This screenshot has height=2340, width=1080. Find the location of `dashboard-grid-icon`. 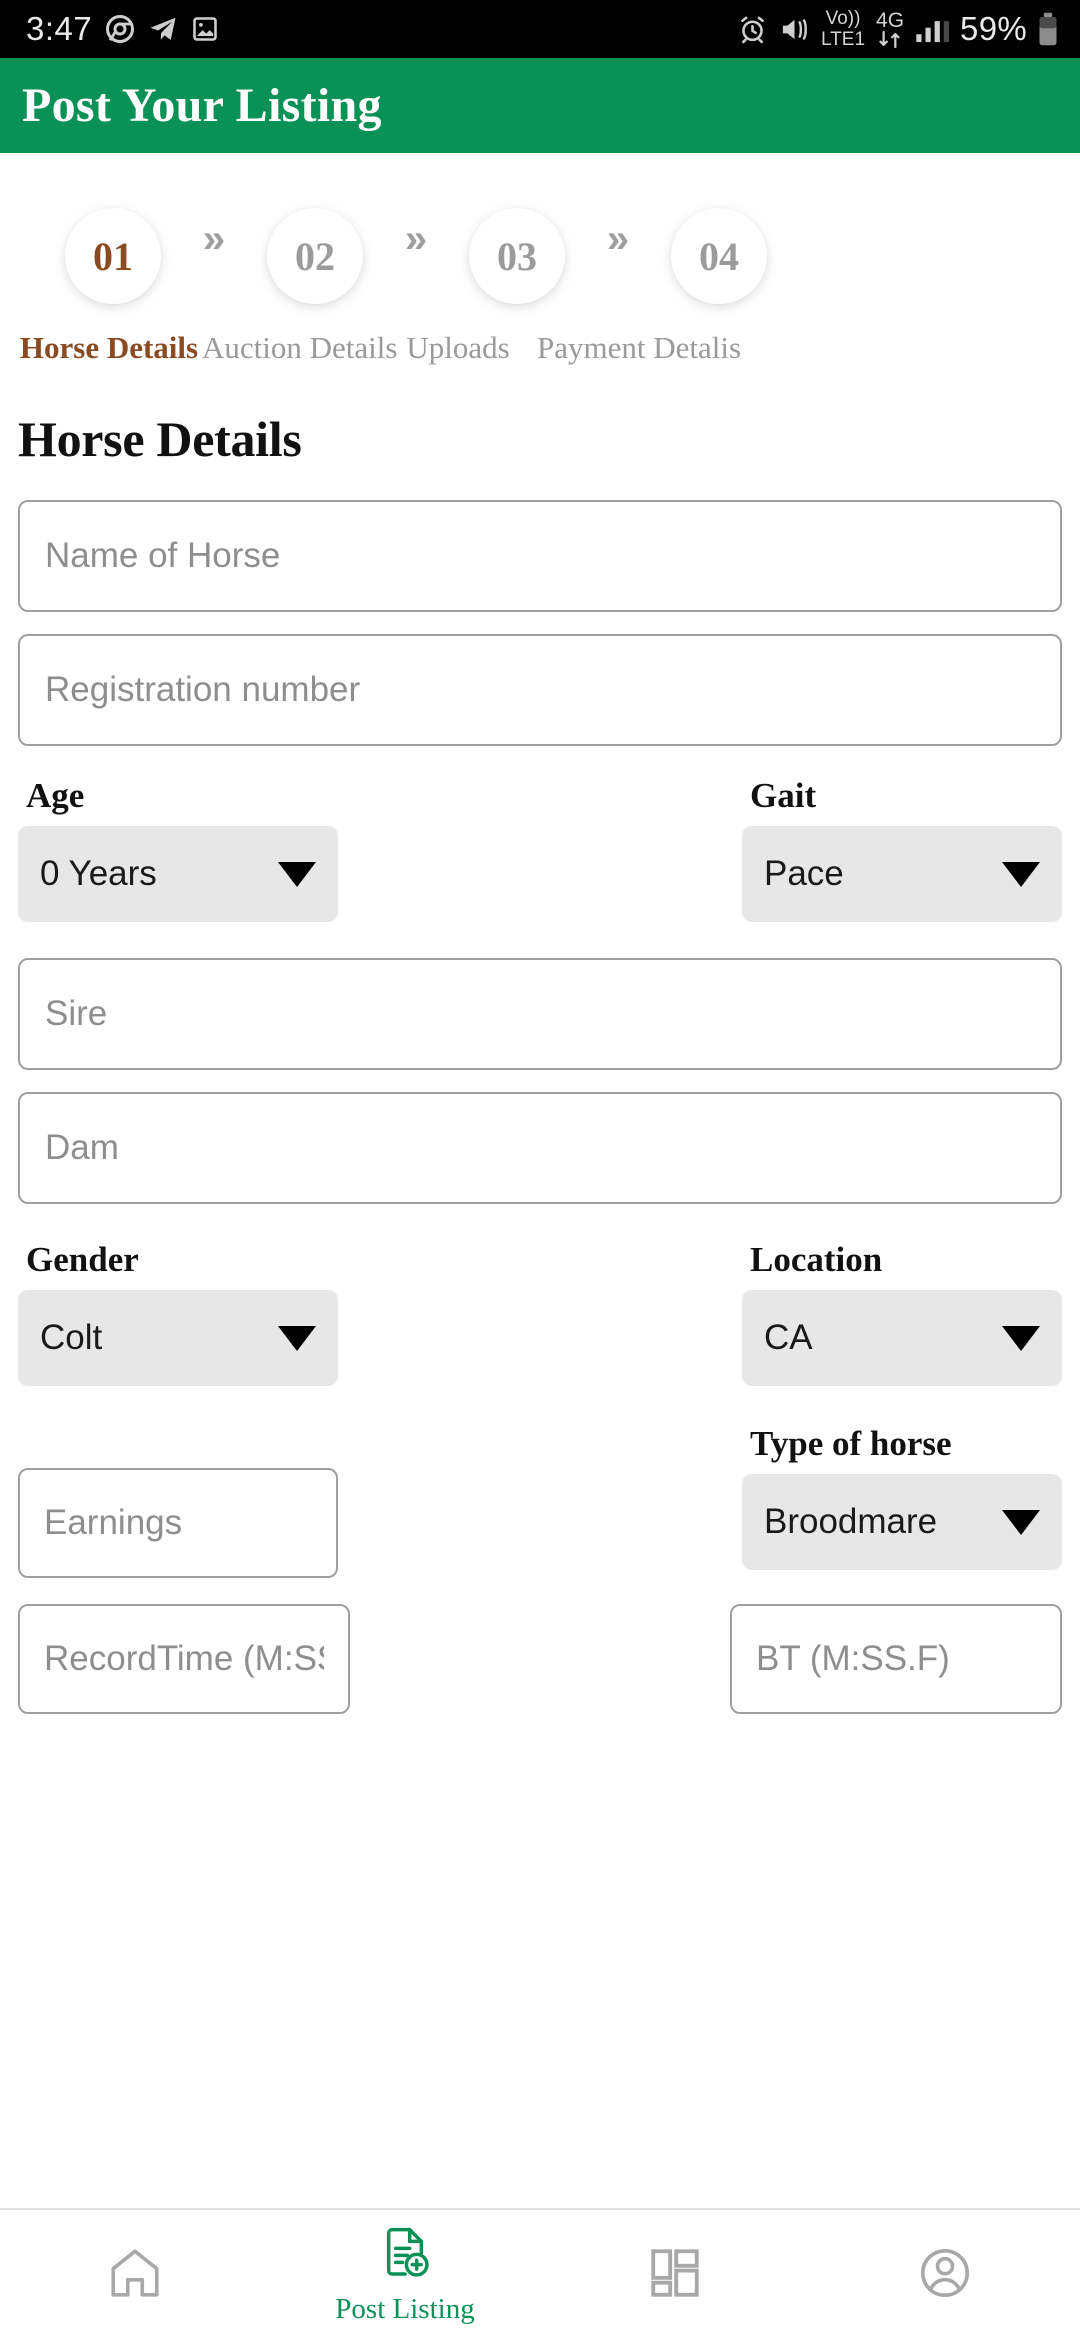

dashboard-grid-icon is located at coordinates (675, 2275).